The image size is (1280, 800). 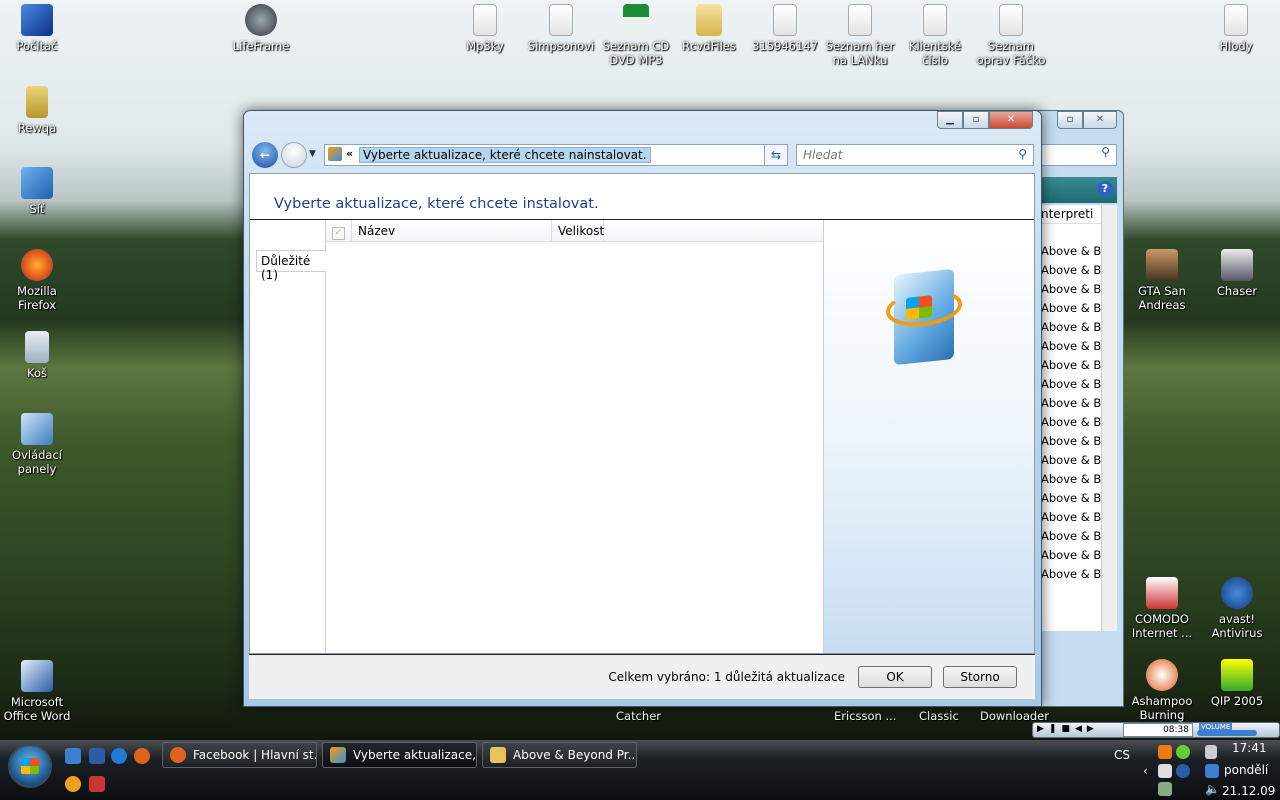 What do you see at coordinates (636, 35) in the screenshot?
I see `desktop-icon-seznam-cd: Seznam CD DVD MP3` at bounding box center [636, 35].